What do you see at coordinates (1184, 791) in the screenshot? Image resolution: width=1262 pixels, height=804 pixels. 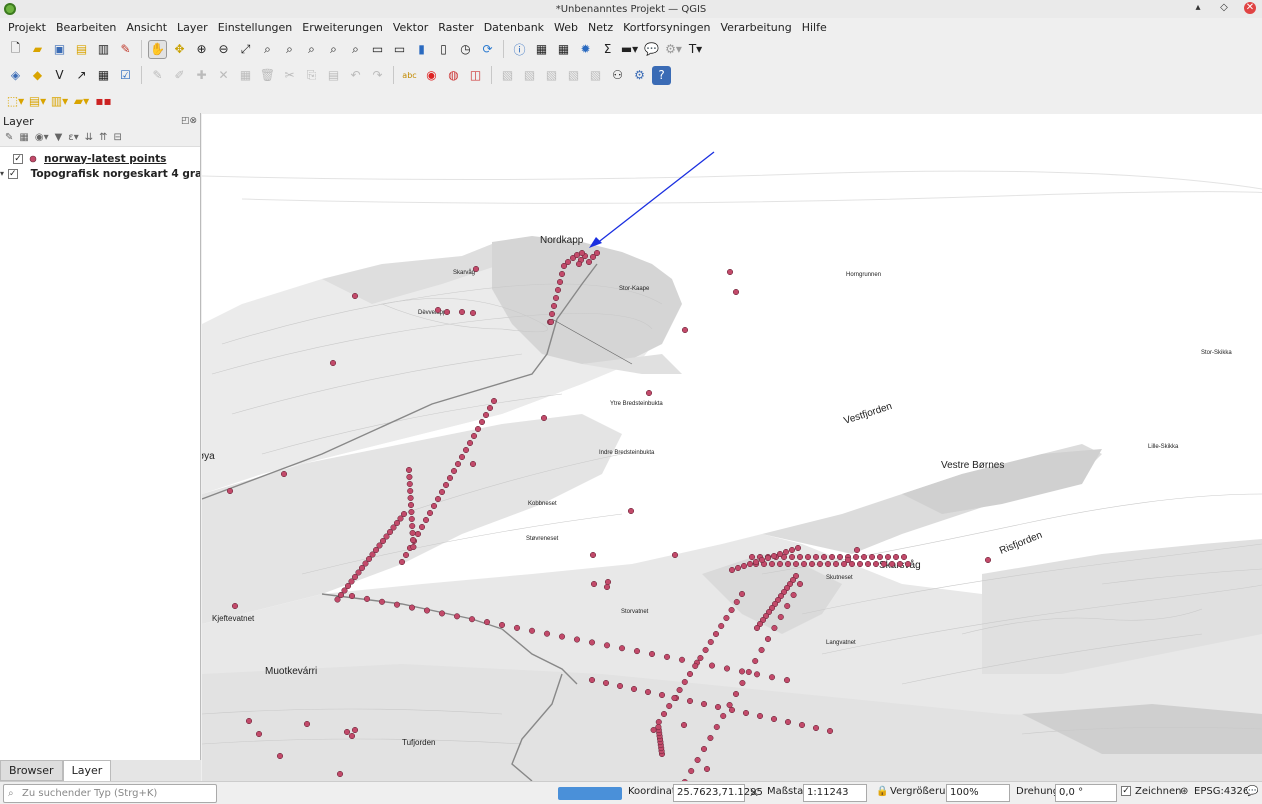 I see `crs-icon: ⊛` at bounding box center [1184, 791].